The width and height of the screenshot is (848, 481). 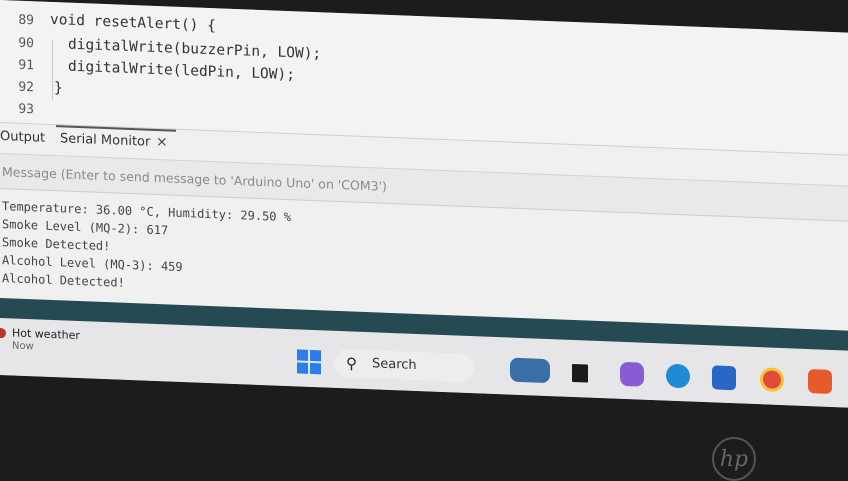 I want to click on start-button, so click(x=309, y=362).